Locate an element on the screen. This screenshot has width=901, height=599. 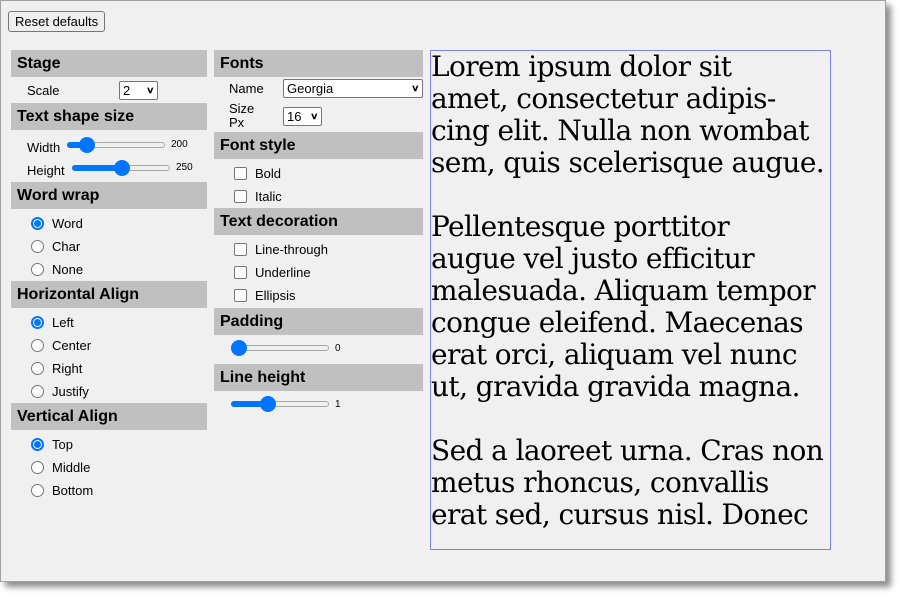
vertical-align-header: Vertical Align is located at coordinates (109, 416).